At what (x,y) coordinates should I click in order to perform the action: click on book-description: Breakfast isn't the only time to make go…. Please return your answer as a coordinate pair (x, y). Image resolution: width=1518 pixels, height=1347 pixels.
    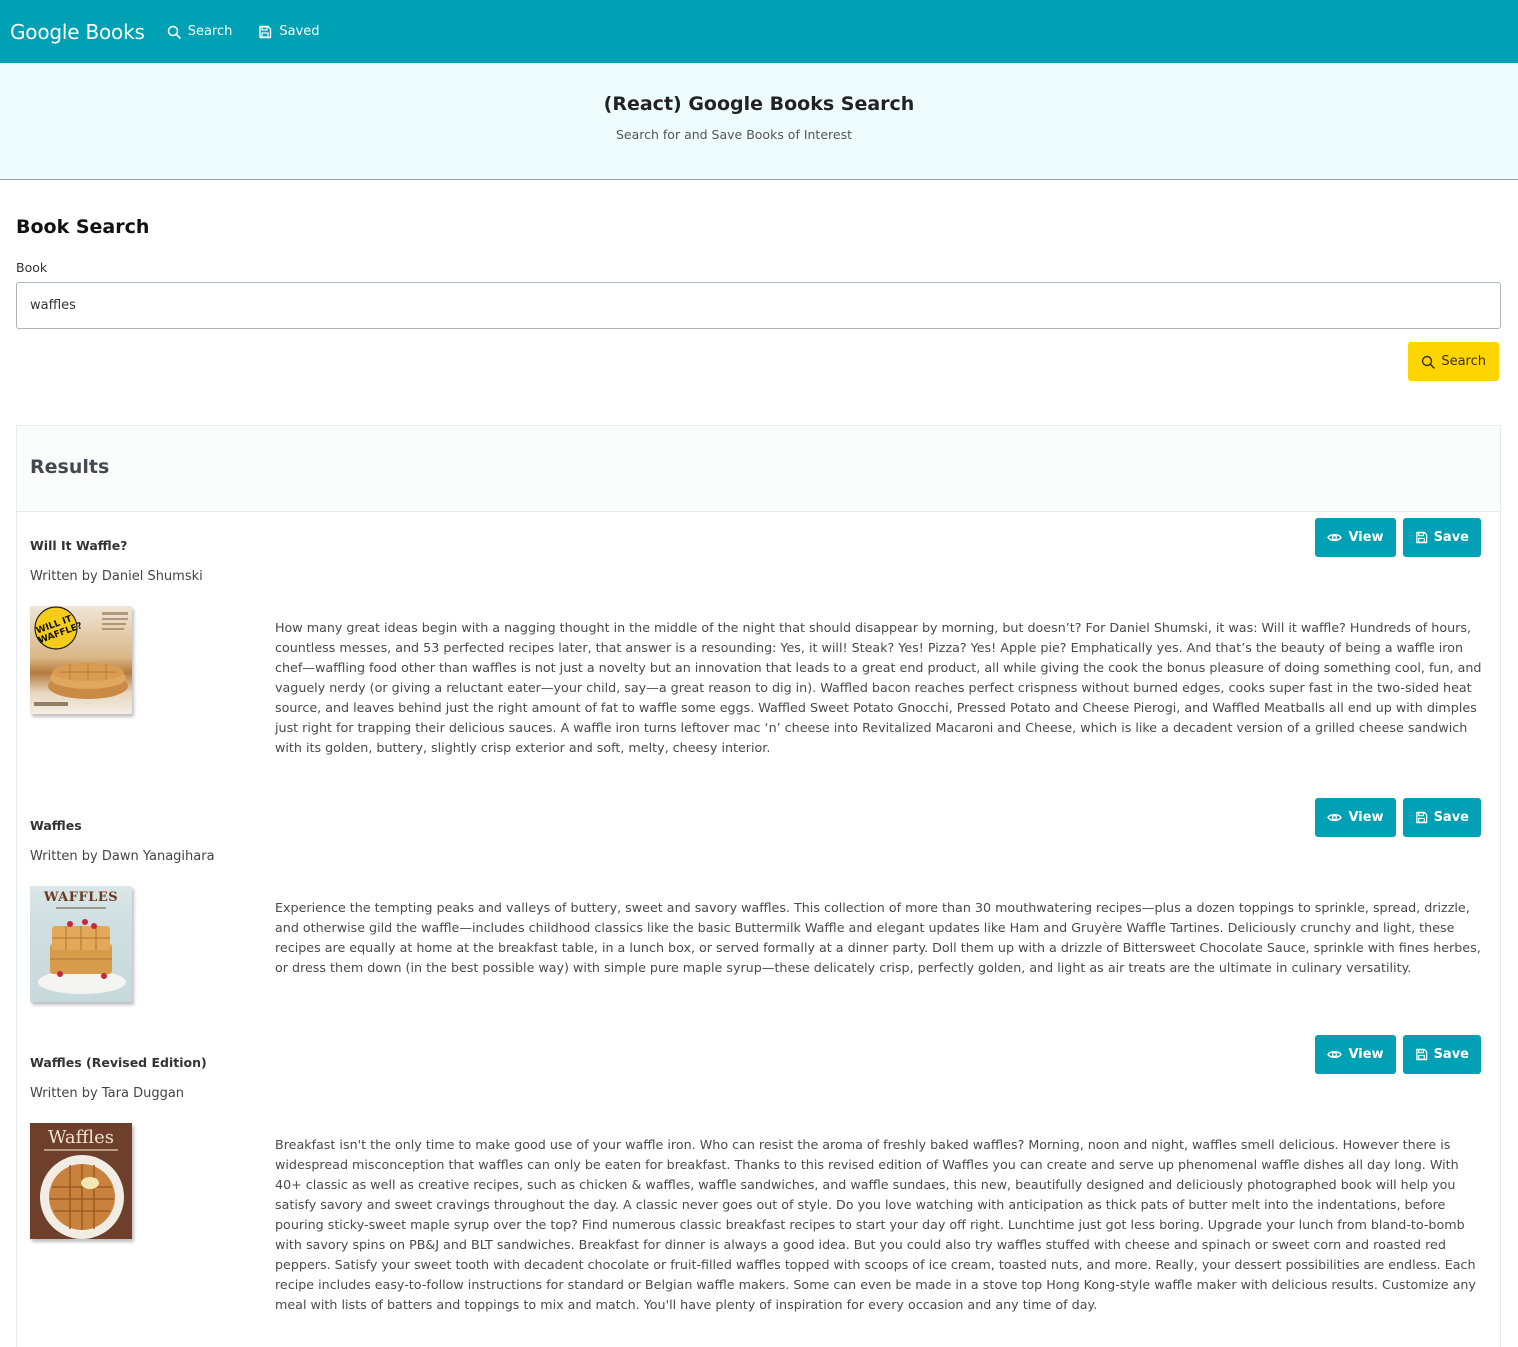
    Looking at the image, I should click on (875, 1224).